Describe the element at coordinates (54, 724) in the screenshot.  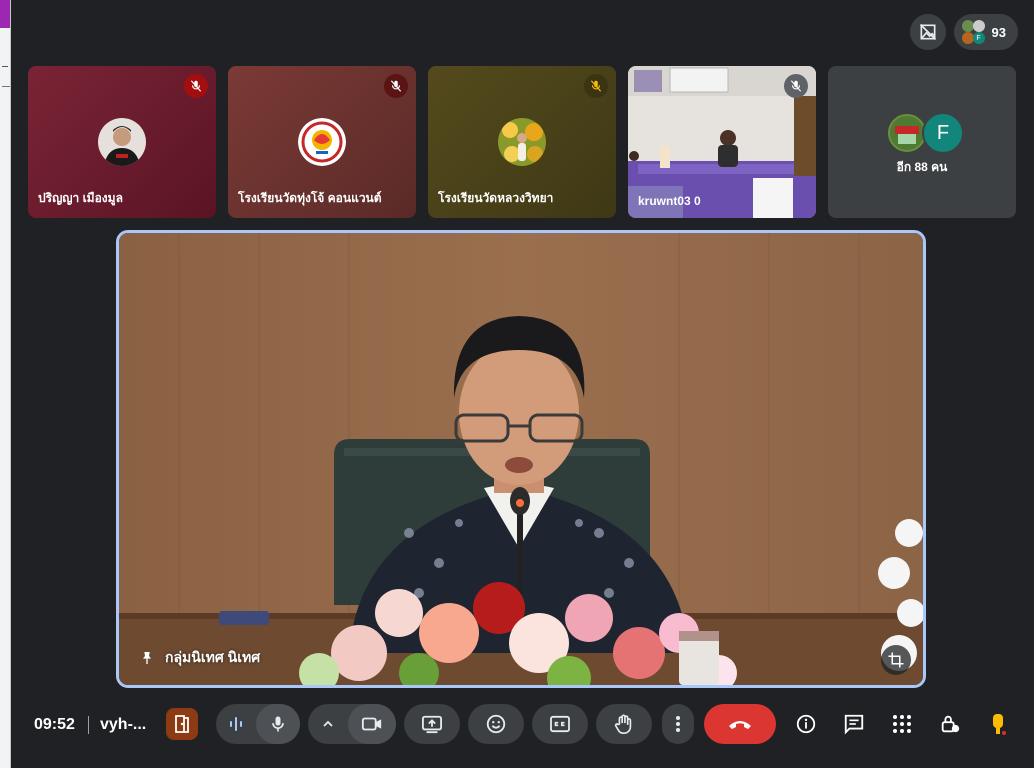
I see `clock: 09:52` at that location.